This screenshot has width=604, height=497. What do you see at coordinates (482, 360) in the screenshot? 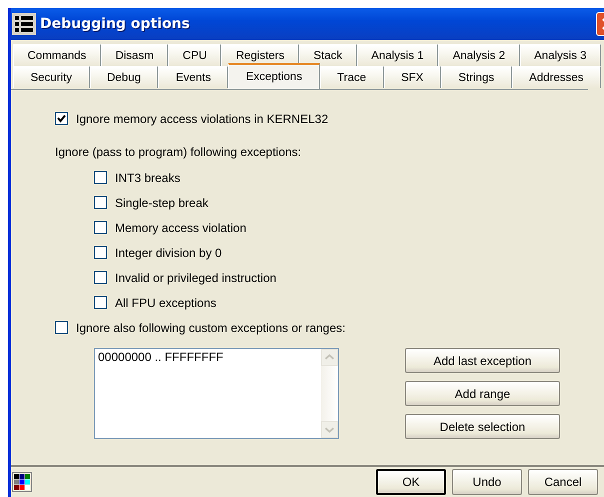
I see `action-button: Add last exception` at bounding box center [482, 360].